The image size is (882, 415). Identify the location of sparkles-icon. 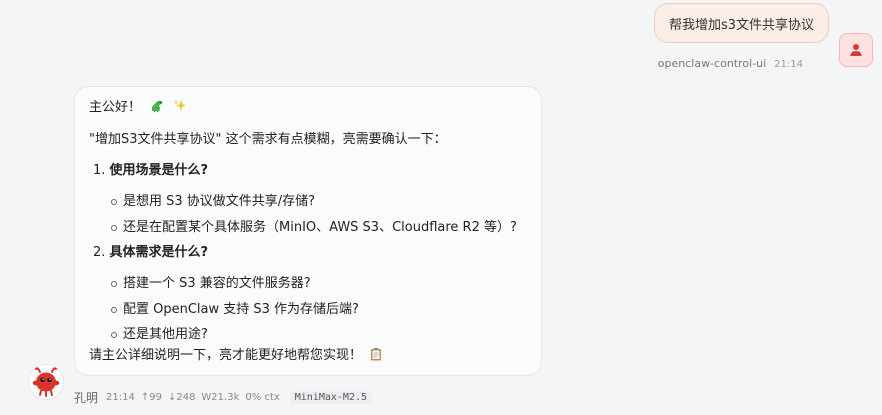
(180, 105).